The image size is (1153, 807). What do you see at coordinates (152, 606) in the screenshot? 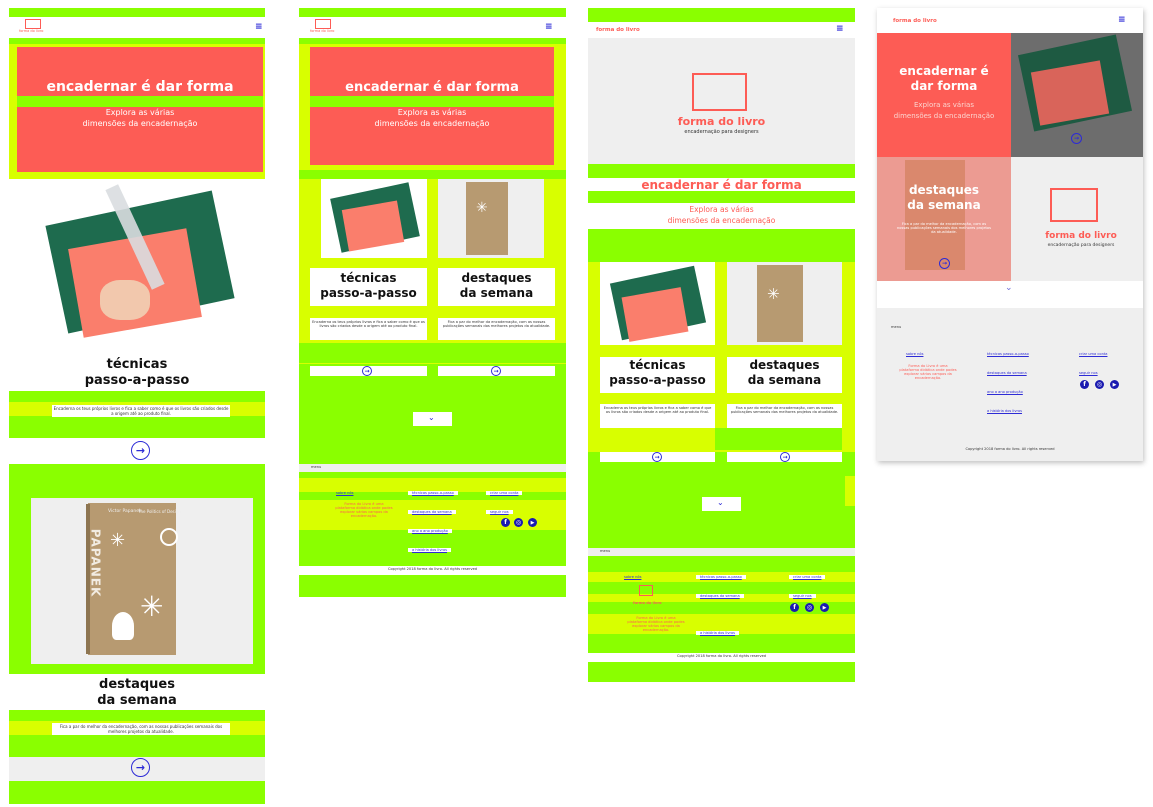
I see `book-graphic-star2: ✳` at bounding box center [152, 606].